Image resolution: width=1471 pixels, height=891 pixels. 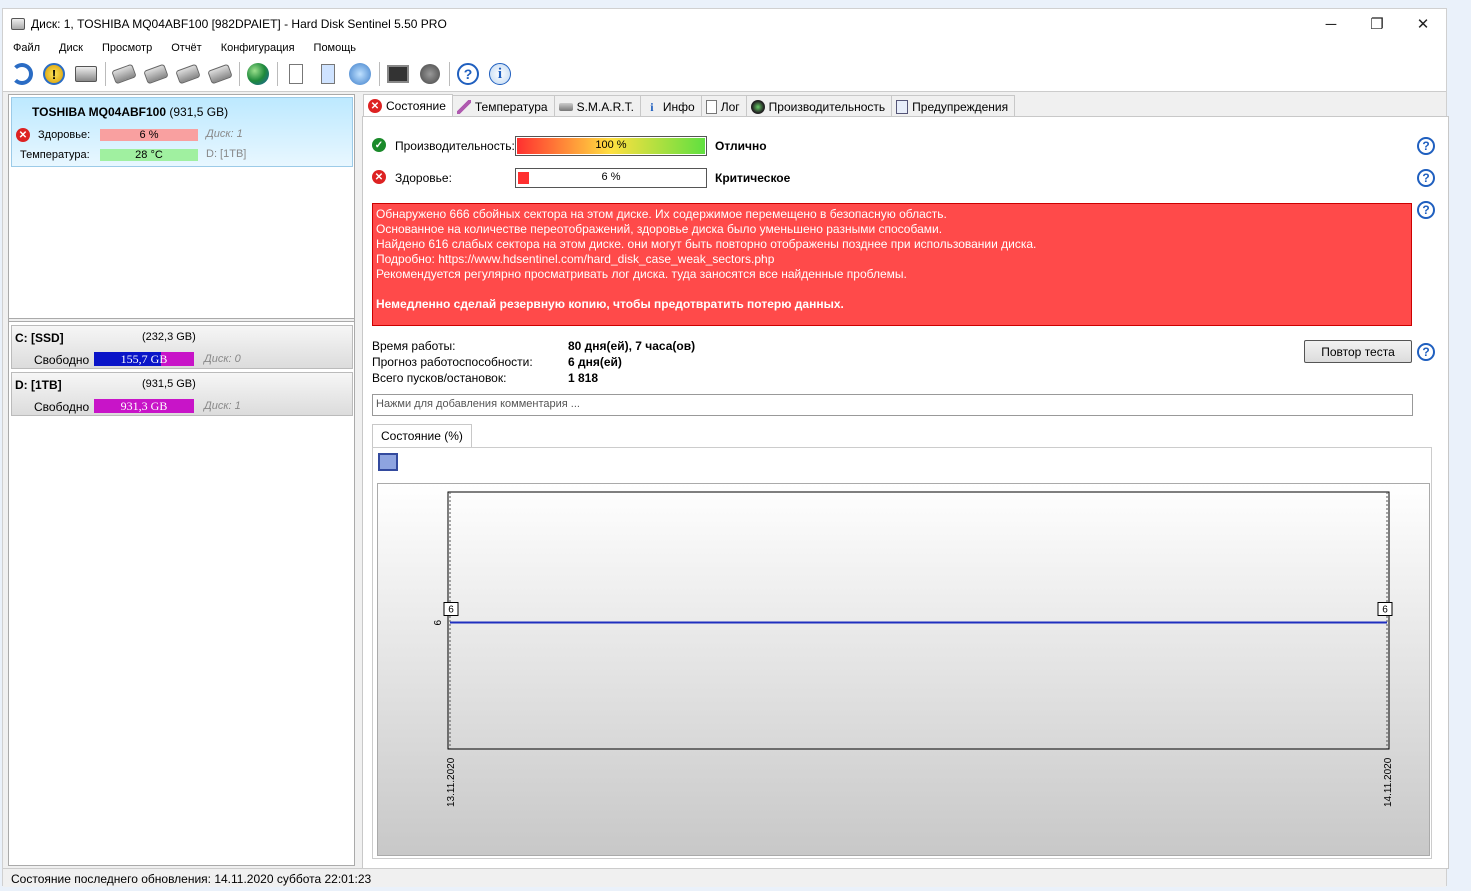 I want to click on report-send-icon, so click(x=328, y=74).